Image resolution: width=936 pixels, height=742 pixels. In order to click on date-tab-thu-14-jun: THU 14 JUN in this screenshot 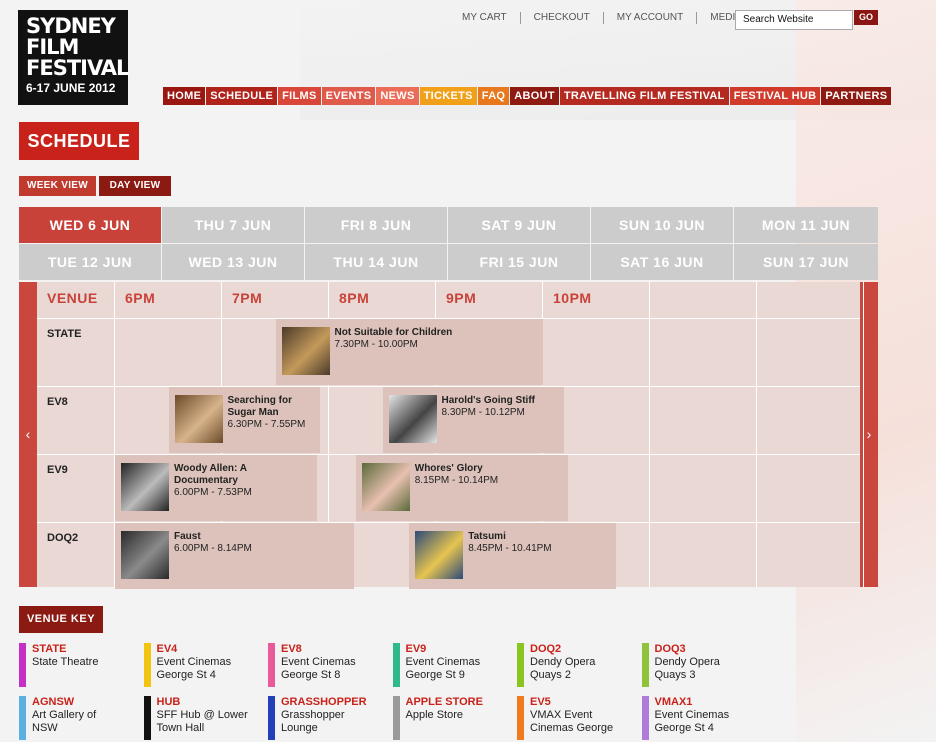, I will do `click(376, 262)`.